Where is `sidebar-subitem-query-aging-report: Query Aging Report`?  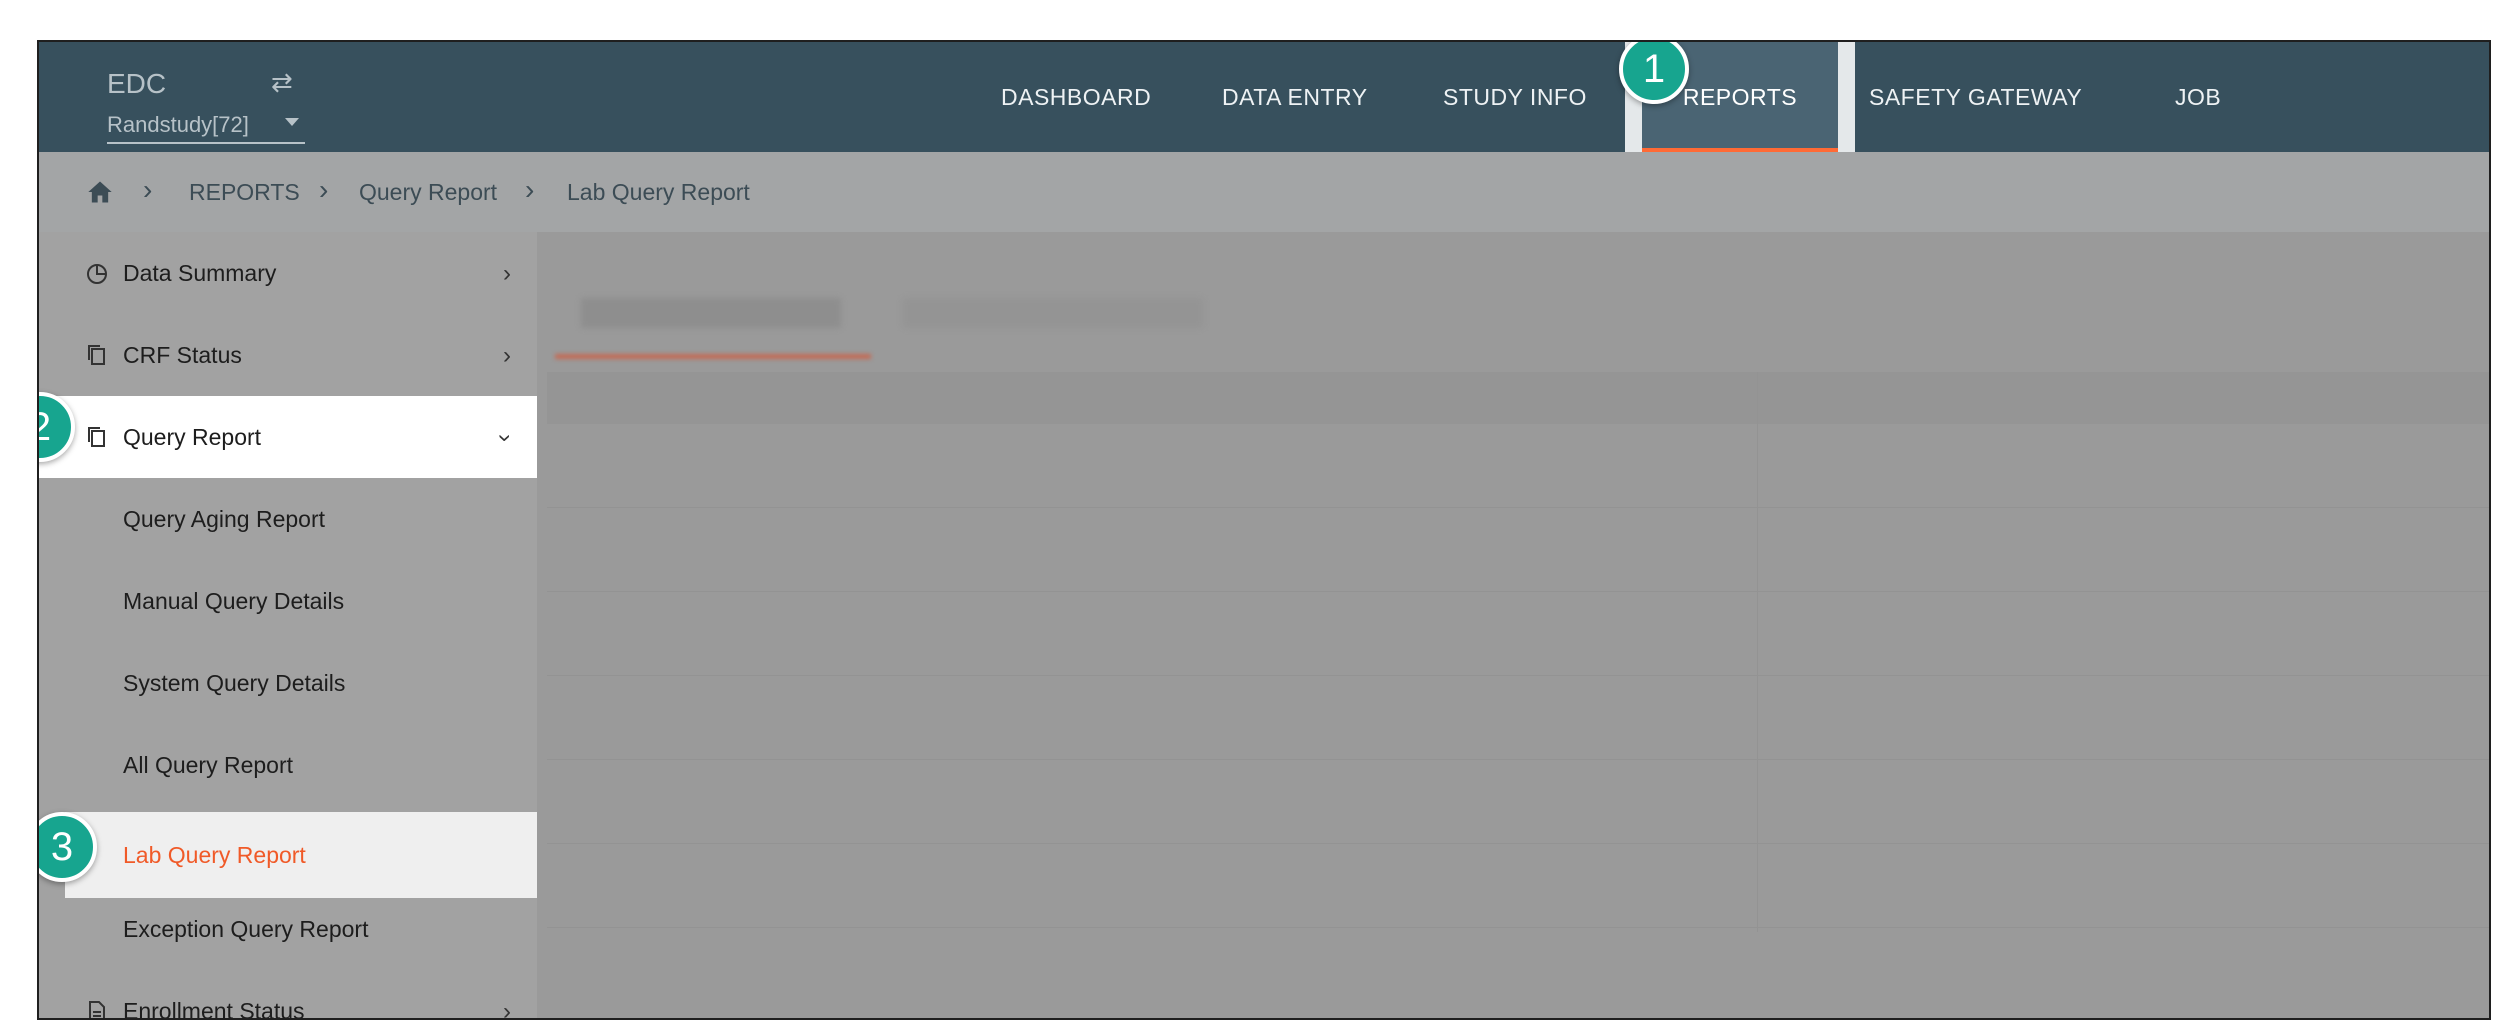
sidebar-subitem-query-aging-report: Query Aging Report is located at coordinates (288, 519).